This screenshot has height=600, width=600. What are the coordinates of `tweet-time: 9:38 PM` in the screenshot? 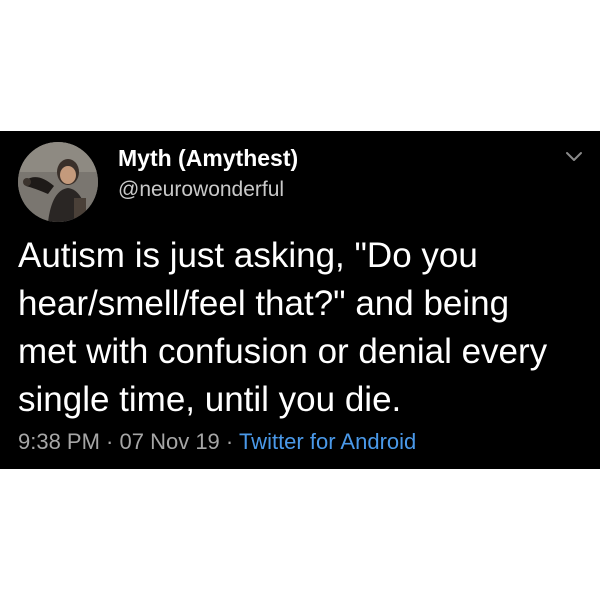 It's located at (59, 441).